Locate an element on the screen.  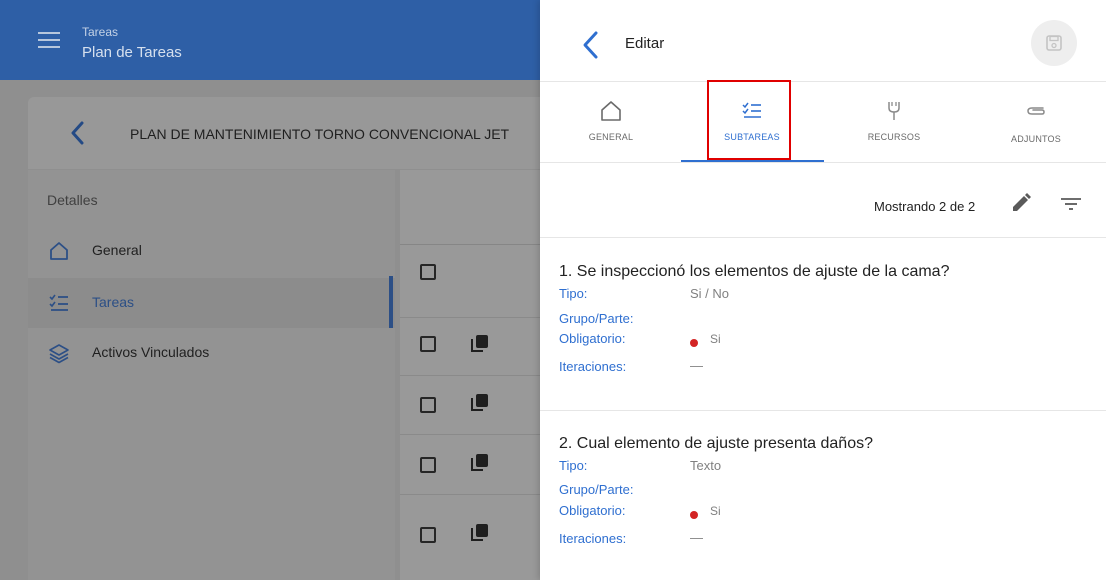
tab-general: GENERAL is located at coordinates (611, 123).